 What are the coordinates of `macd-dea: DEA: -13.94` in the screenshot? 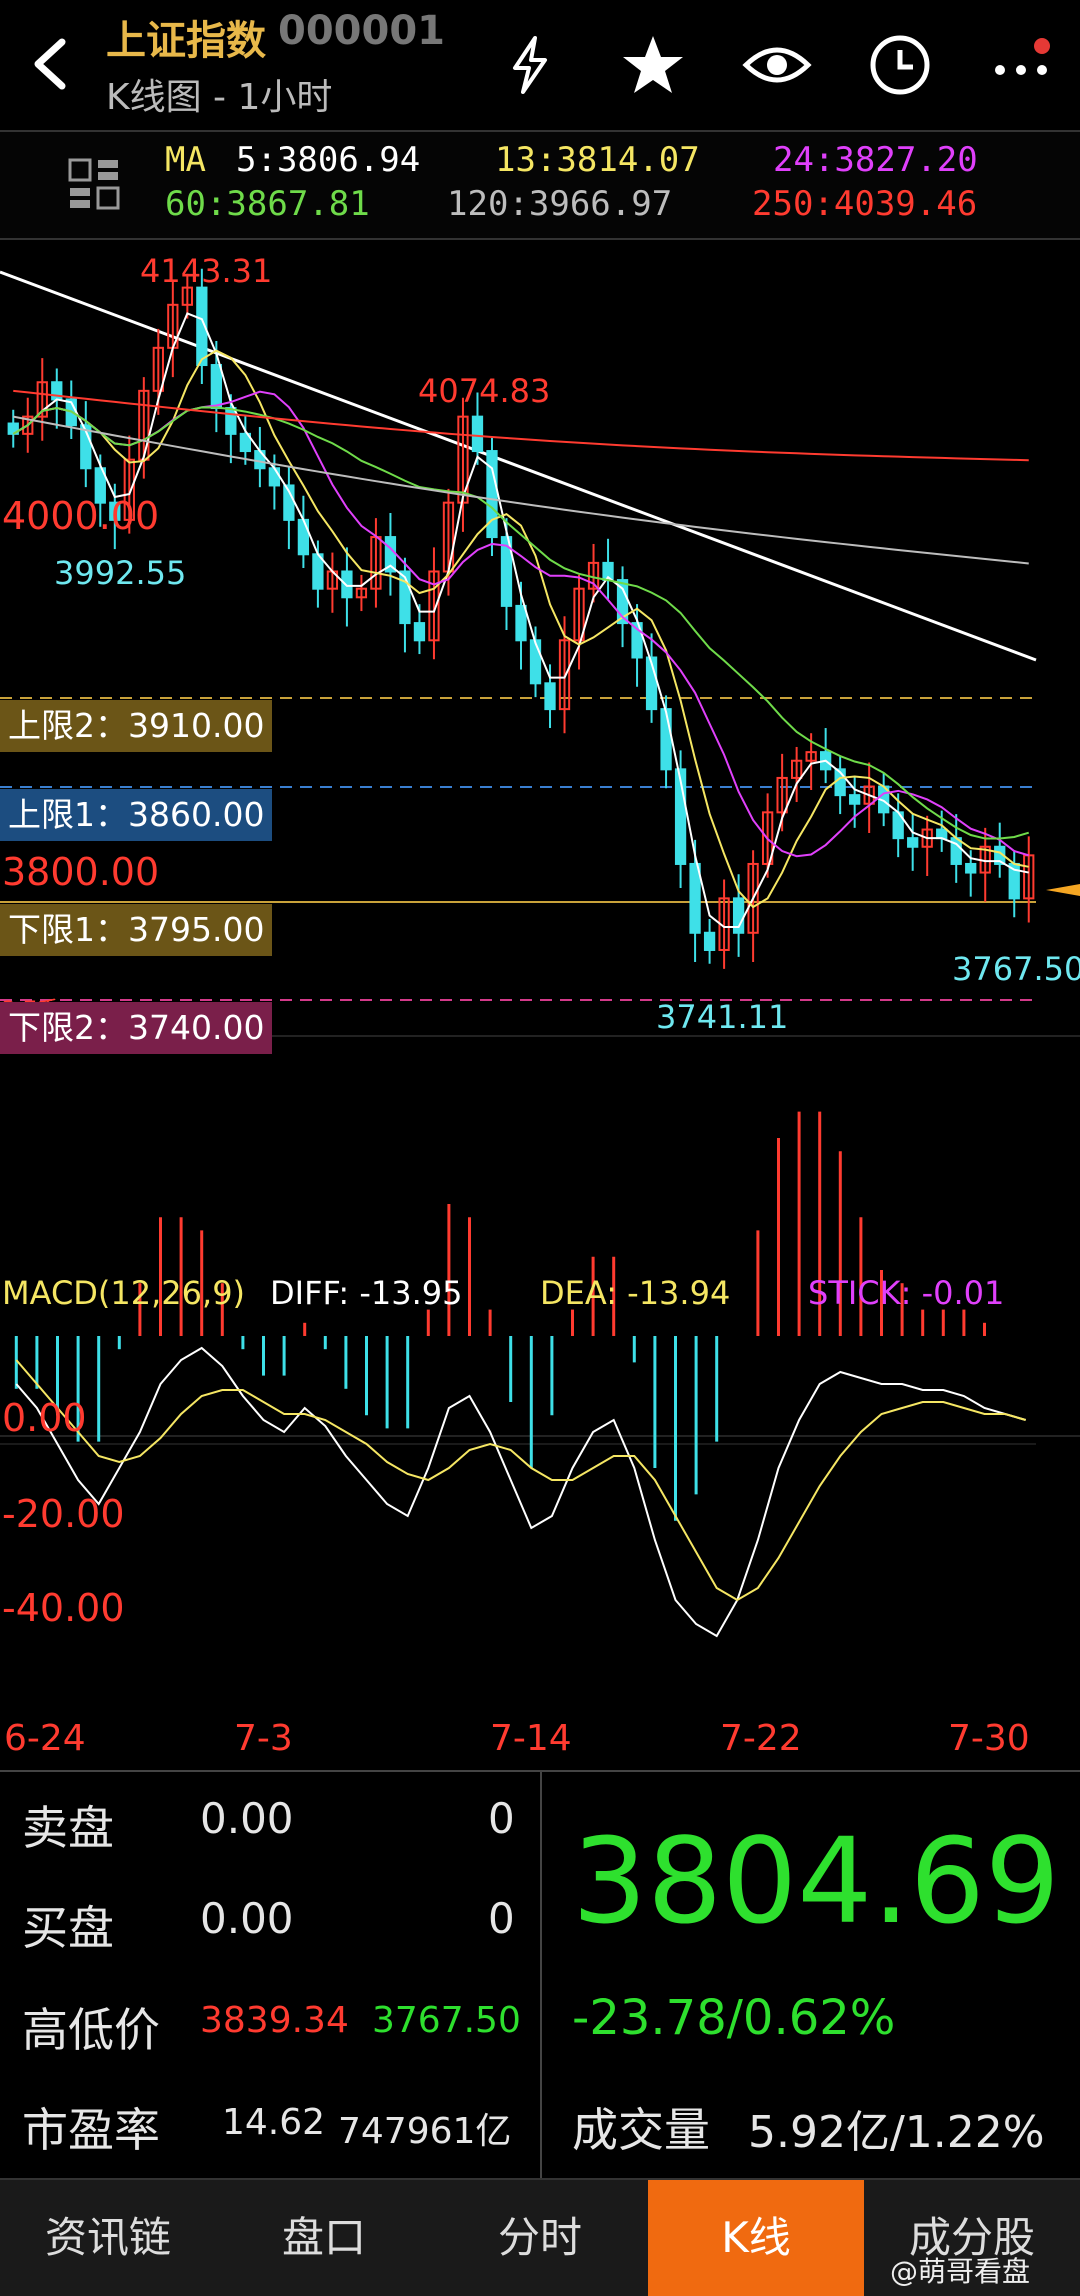 It's located at (635, 1293).